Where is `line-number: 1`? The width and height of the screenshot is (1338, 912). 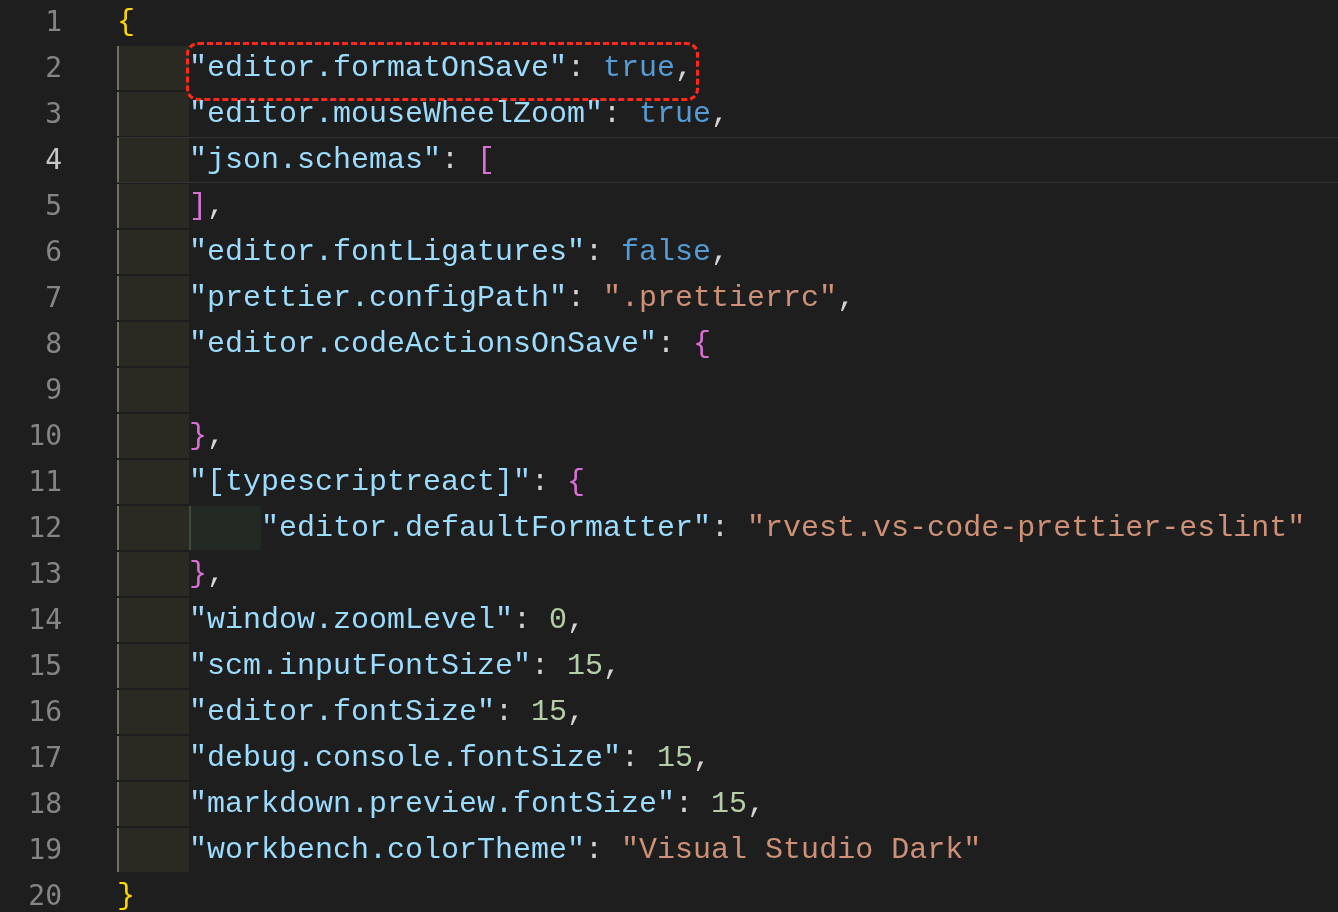 line-number: 1 is located at coordinates (53, 22).